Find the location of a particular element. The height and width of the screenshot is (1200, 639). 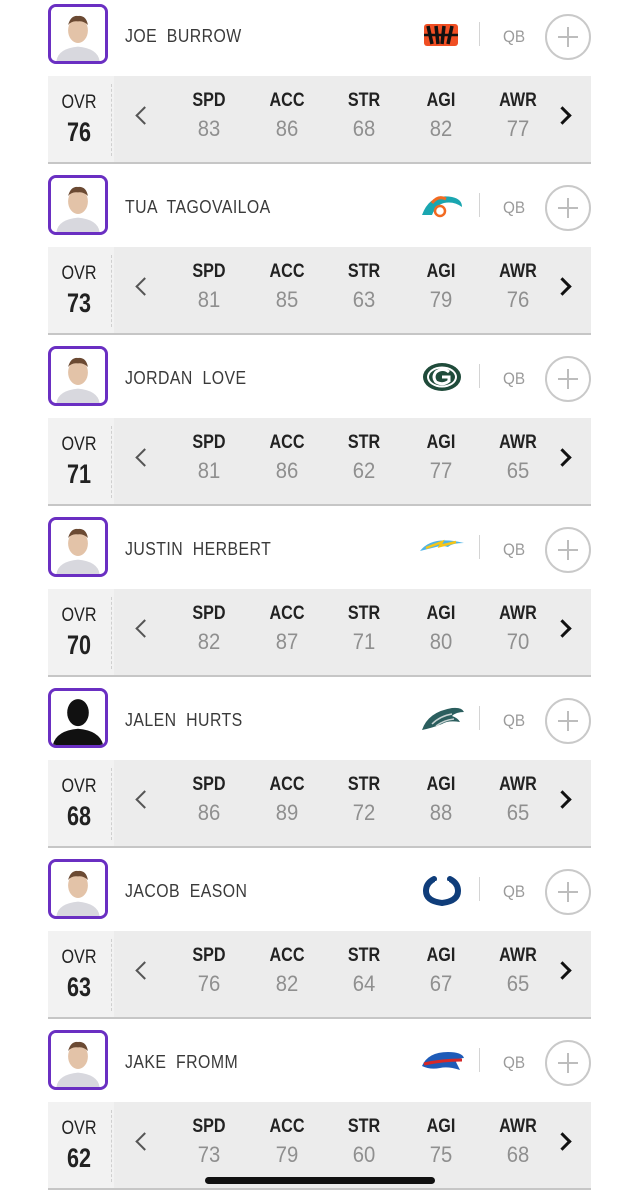

dolphins-logo is located at coordinates (442, 206).